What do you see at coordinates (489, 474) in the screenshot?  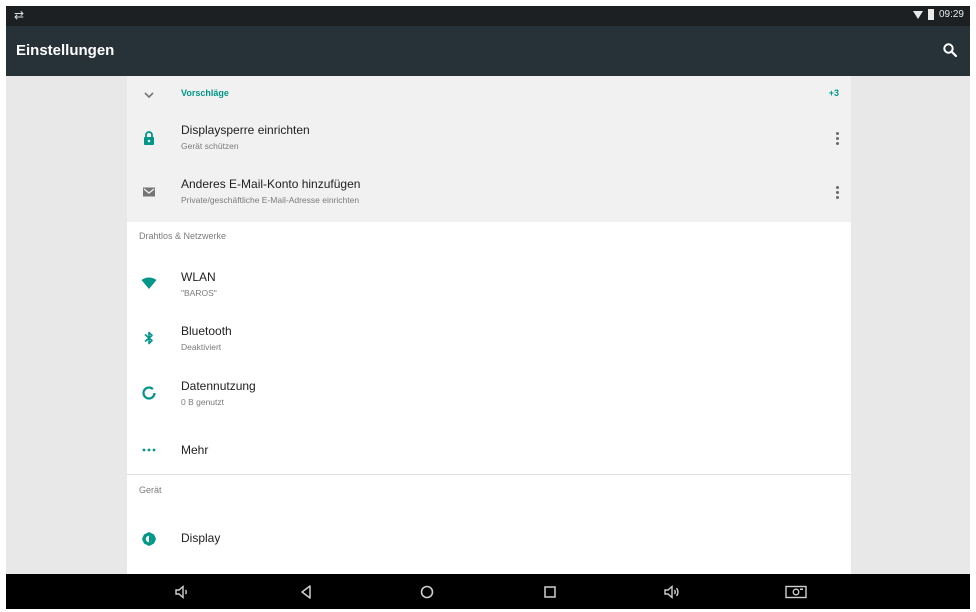 I see `section-divider` at bounding box center [489, 474].